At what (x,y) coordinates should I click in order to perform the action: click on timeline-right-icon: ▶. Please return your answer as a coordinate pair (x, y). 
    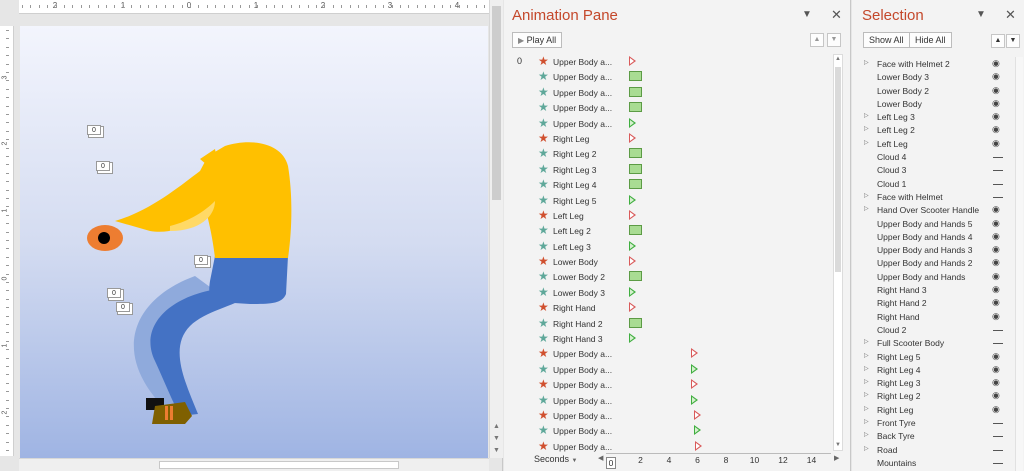
    Looking at the image, I should click on (836, 458).